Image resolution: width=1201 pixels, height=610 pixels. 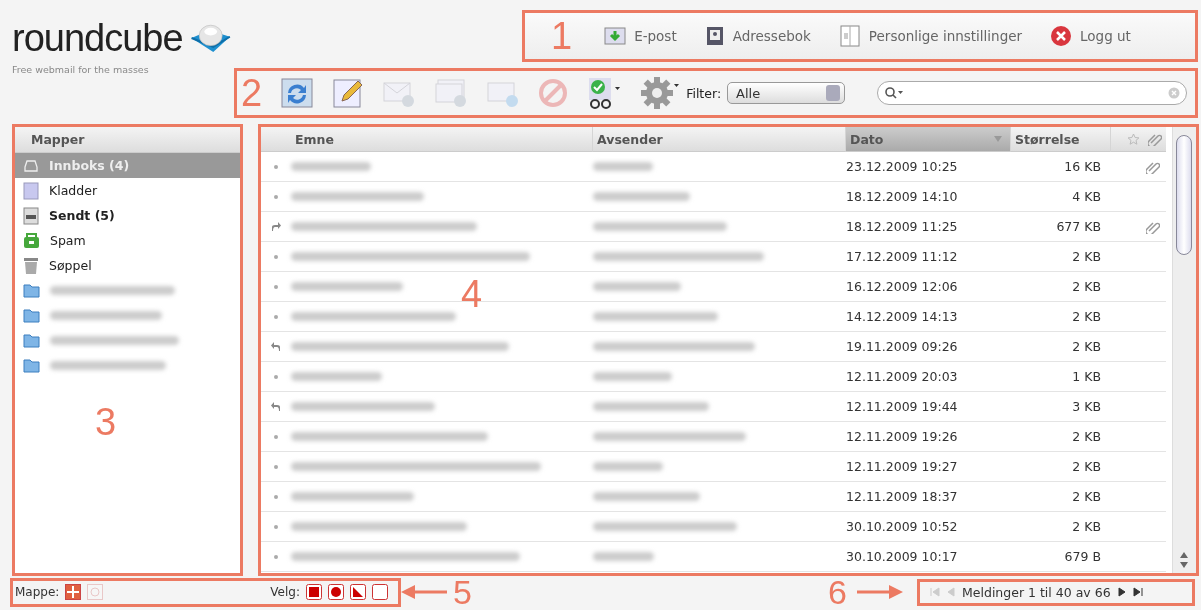 What do you see at coordinates (928, 317) in the screenshot?
I see `date-cell: 14.12.2009 14:13` at bounding box center [928, 317].